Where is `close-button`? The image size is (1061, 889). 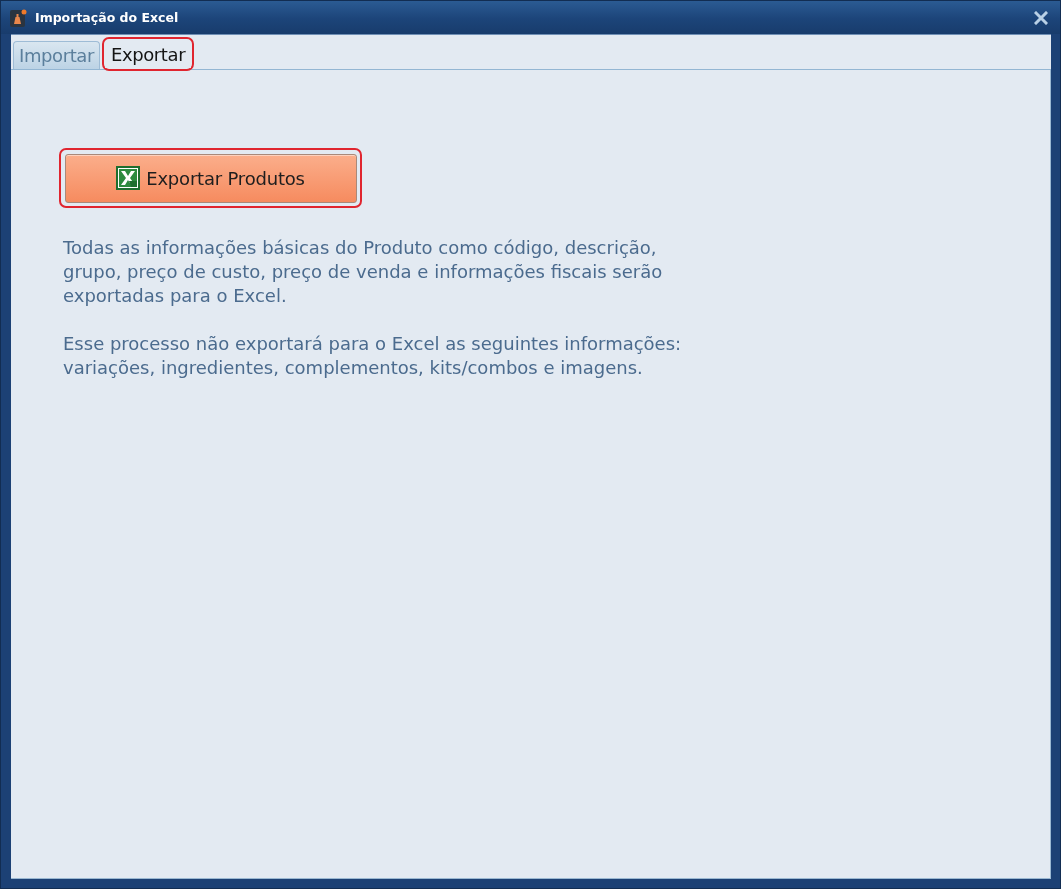 close-button is located at coordinates (1041, 17).